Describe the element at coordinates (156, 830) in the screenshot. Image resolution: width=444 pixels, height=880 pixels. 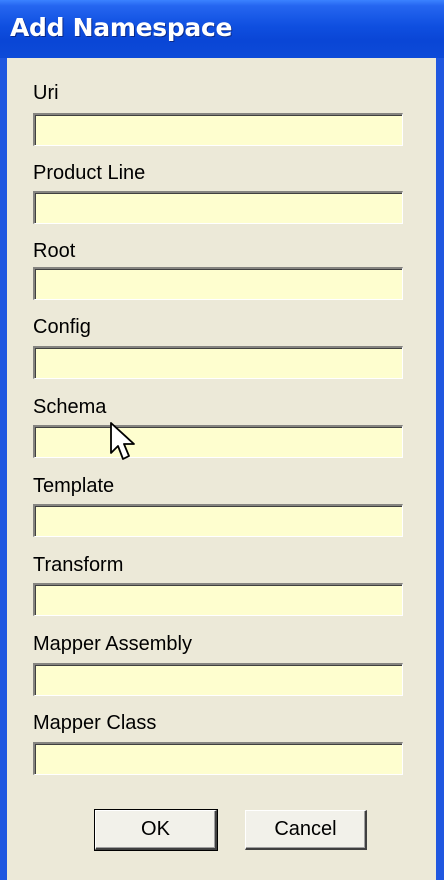
I see `ok-button: OK` at that location.